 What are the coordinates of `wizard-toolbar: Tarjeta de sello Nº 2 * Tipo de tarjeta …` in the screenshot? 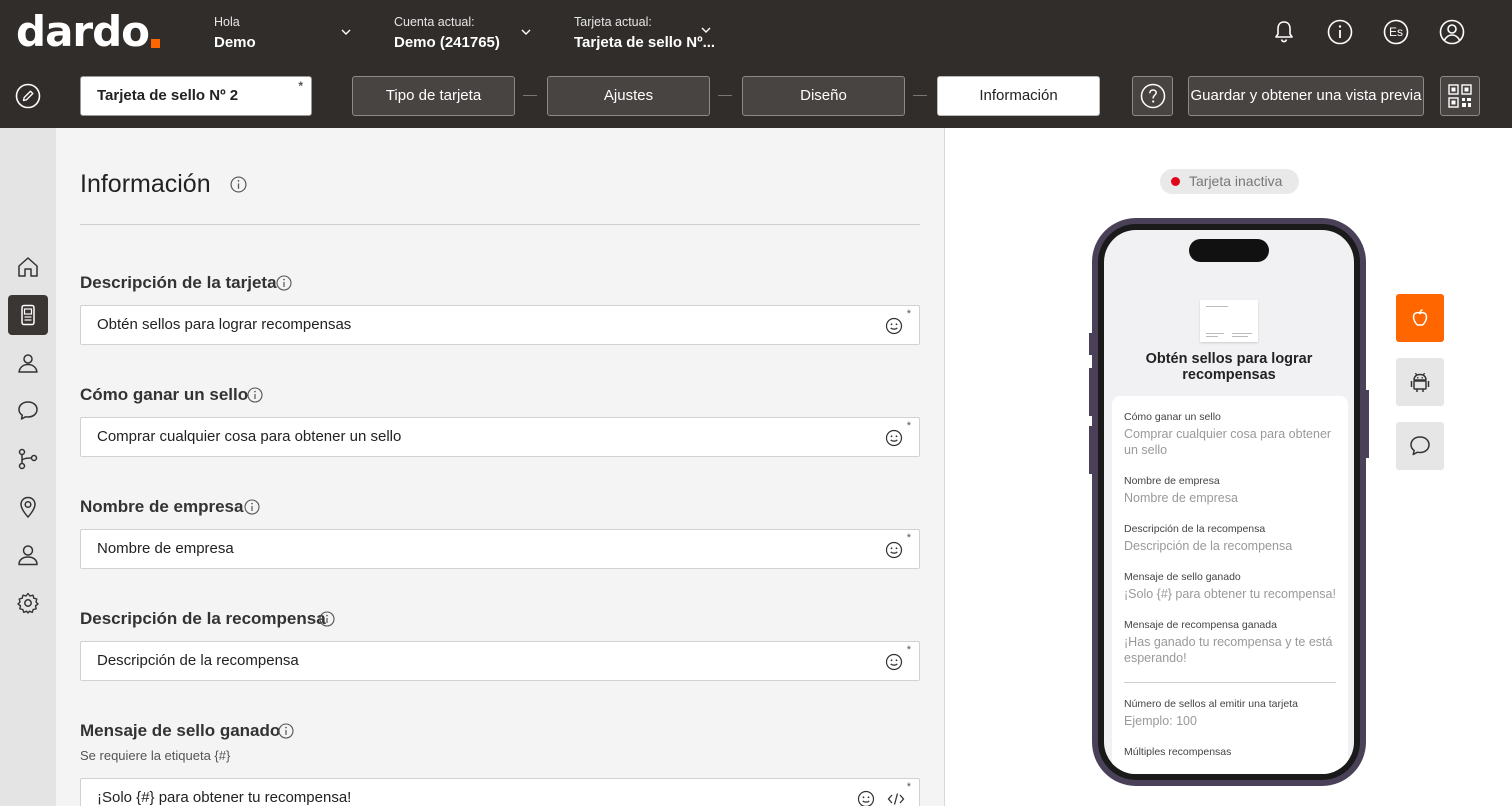 It's located at (756, 96).